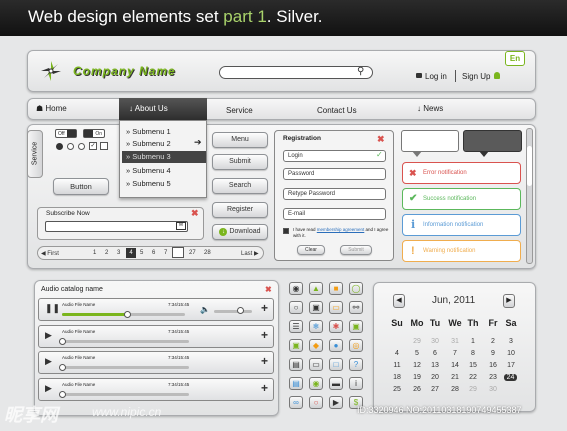  What do you see at coordinates (529, 166) in the screenshot?
I see `scrollbar-thumb` at bounding box center [529, 166].